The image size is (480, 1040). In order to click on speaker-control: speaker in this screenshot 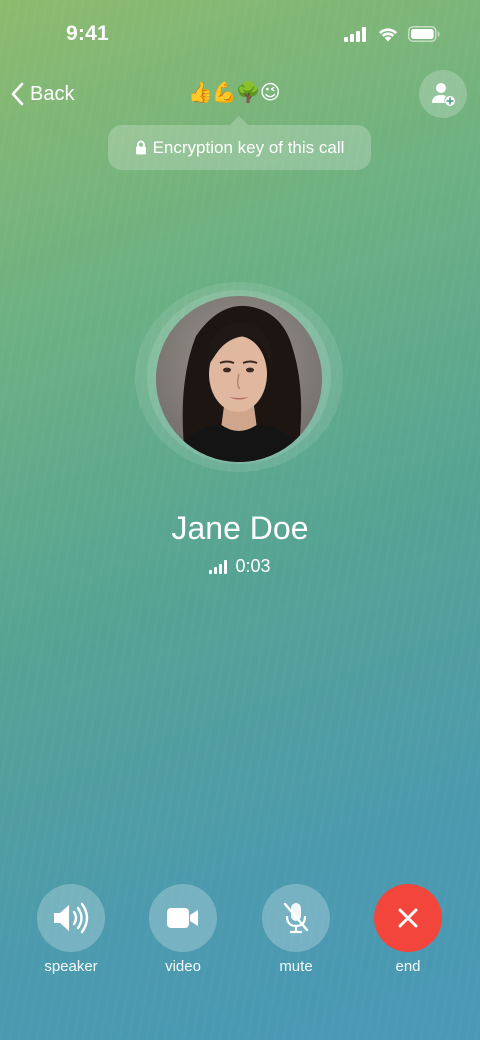, I will do `click(71, 929)`.